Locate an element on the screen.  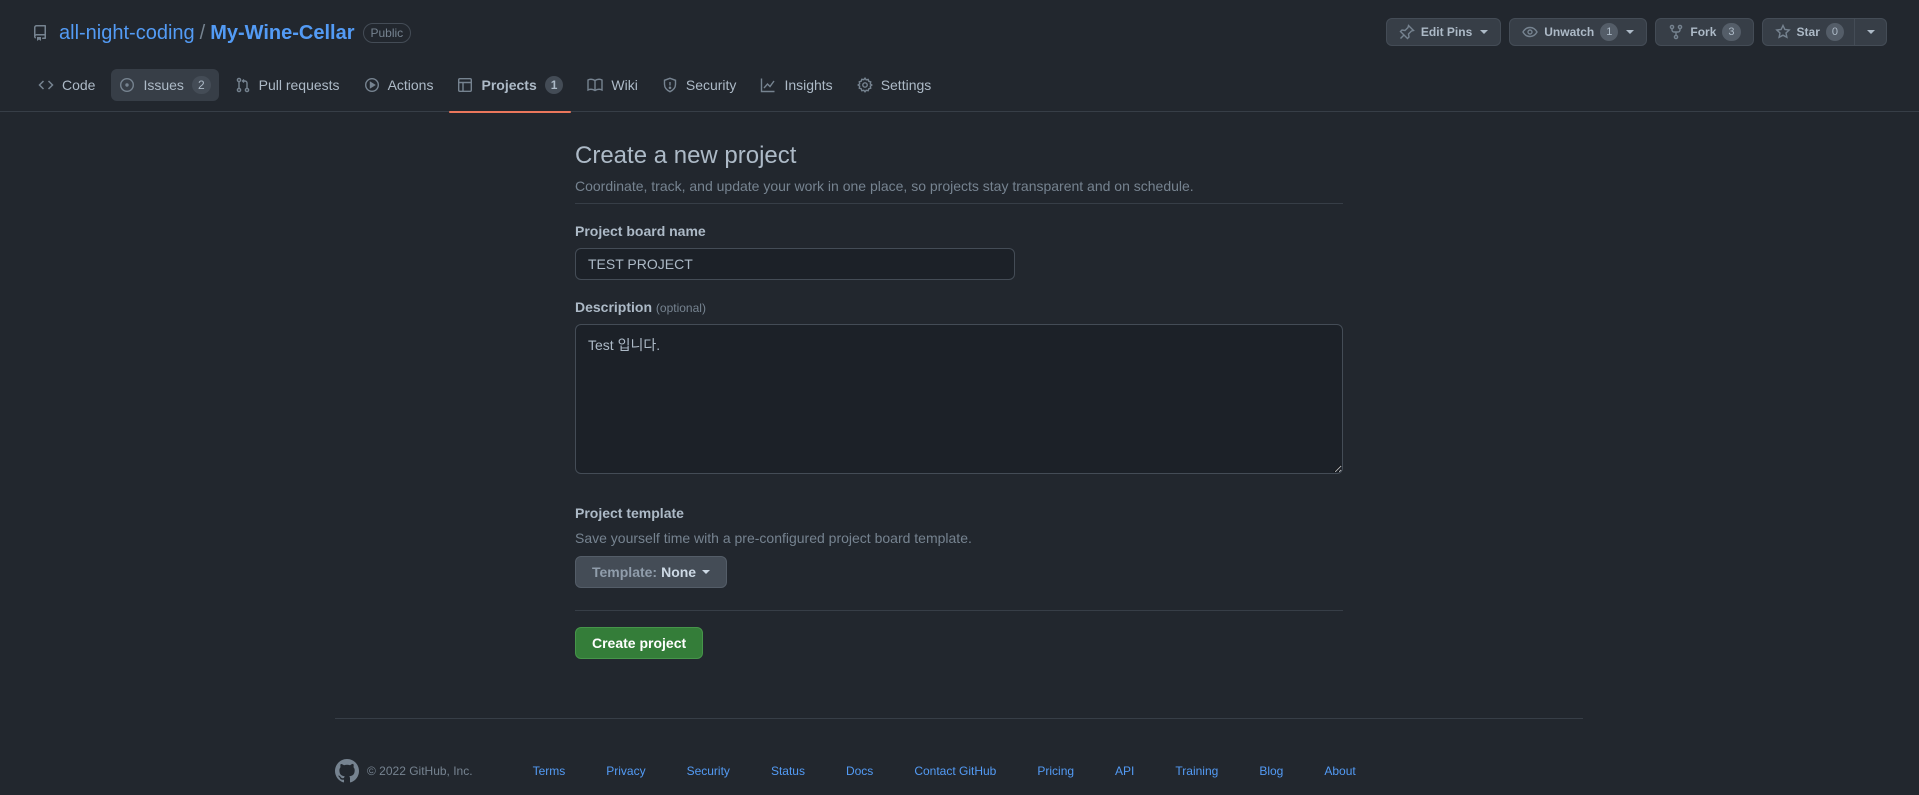
tab-label: Insights is located at coordinates (808, 85).